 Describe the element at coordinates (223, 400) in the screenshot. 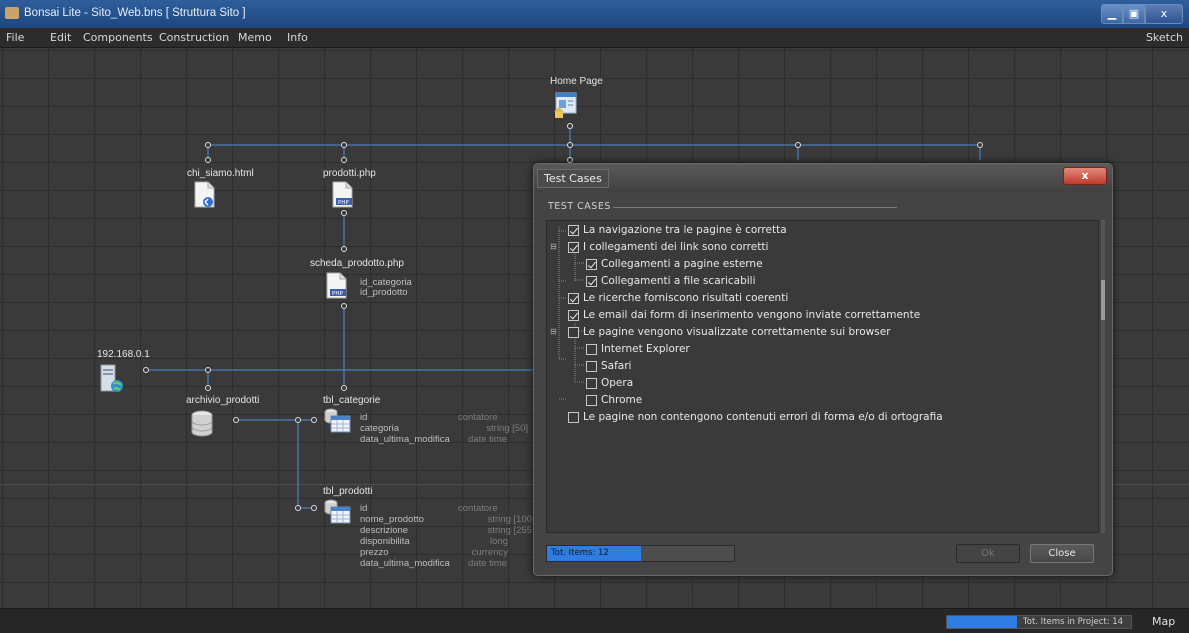

I see `database-label: archivio_prodotti` at that location.